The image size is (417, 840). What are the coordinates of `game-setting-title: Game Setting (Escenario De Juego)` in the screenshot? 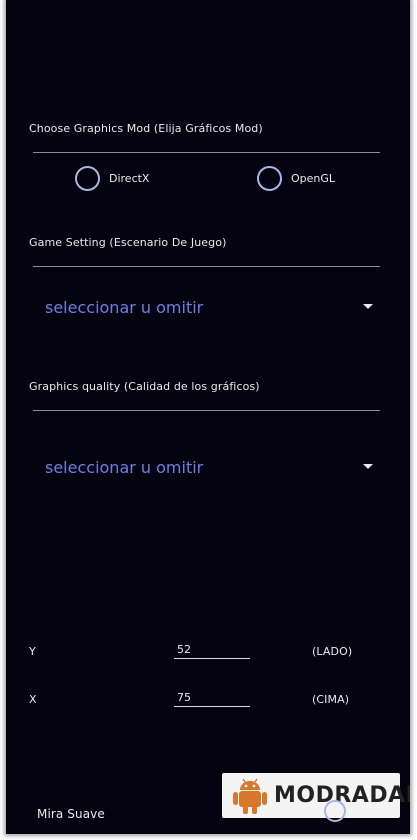 It's located at (128, 242).